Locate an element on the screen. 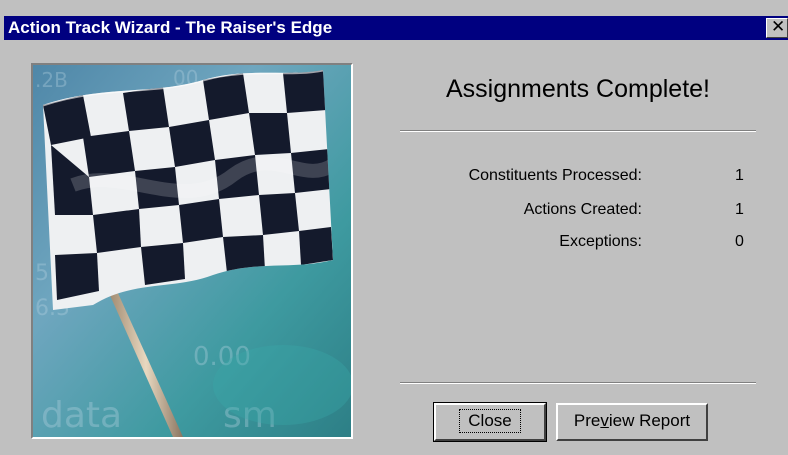  constituents-processed-label: Constituents Processed: is located at coordinates (555, 175).